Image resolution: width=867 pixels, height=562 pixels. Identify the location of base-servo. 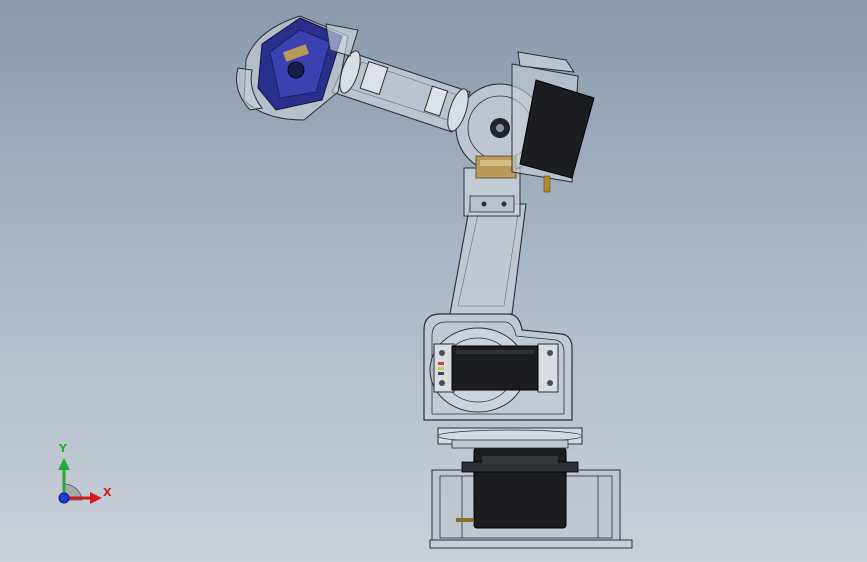
(517, 488).